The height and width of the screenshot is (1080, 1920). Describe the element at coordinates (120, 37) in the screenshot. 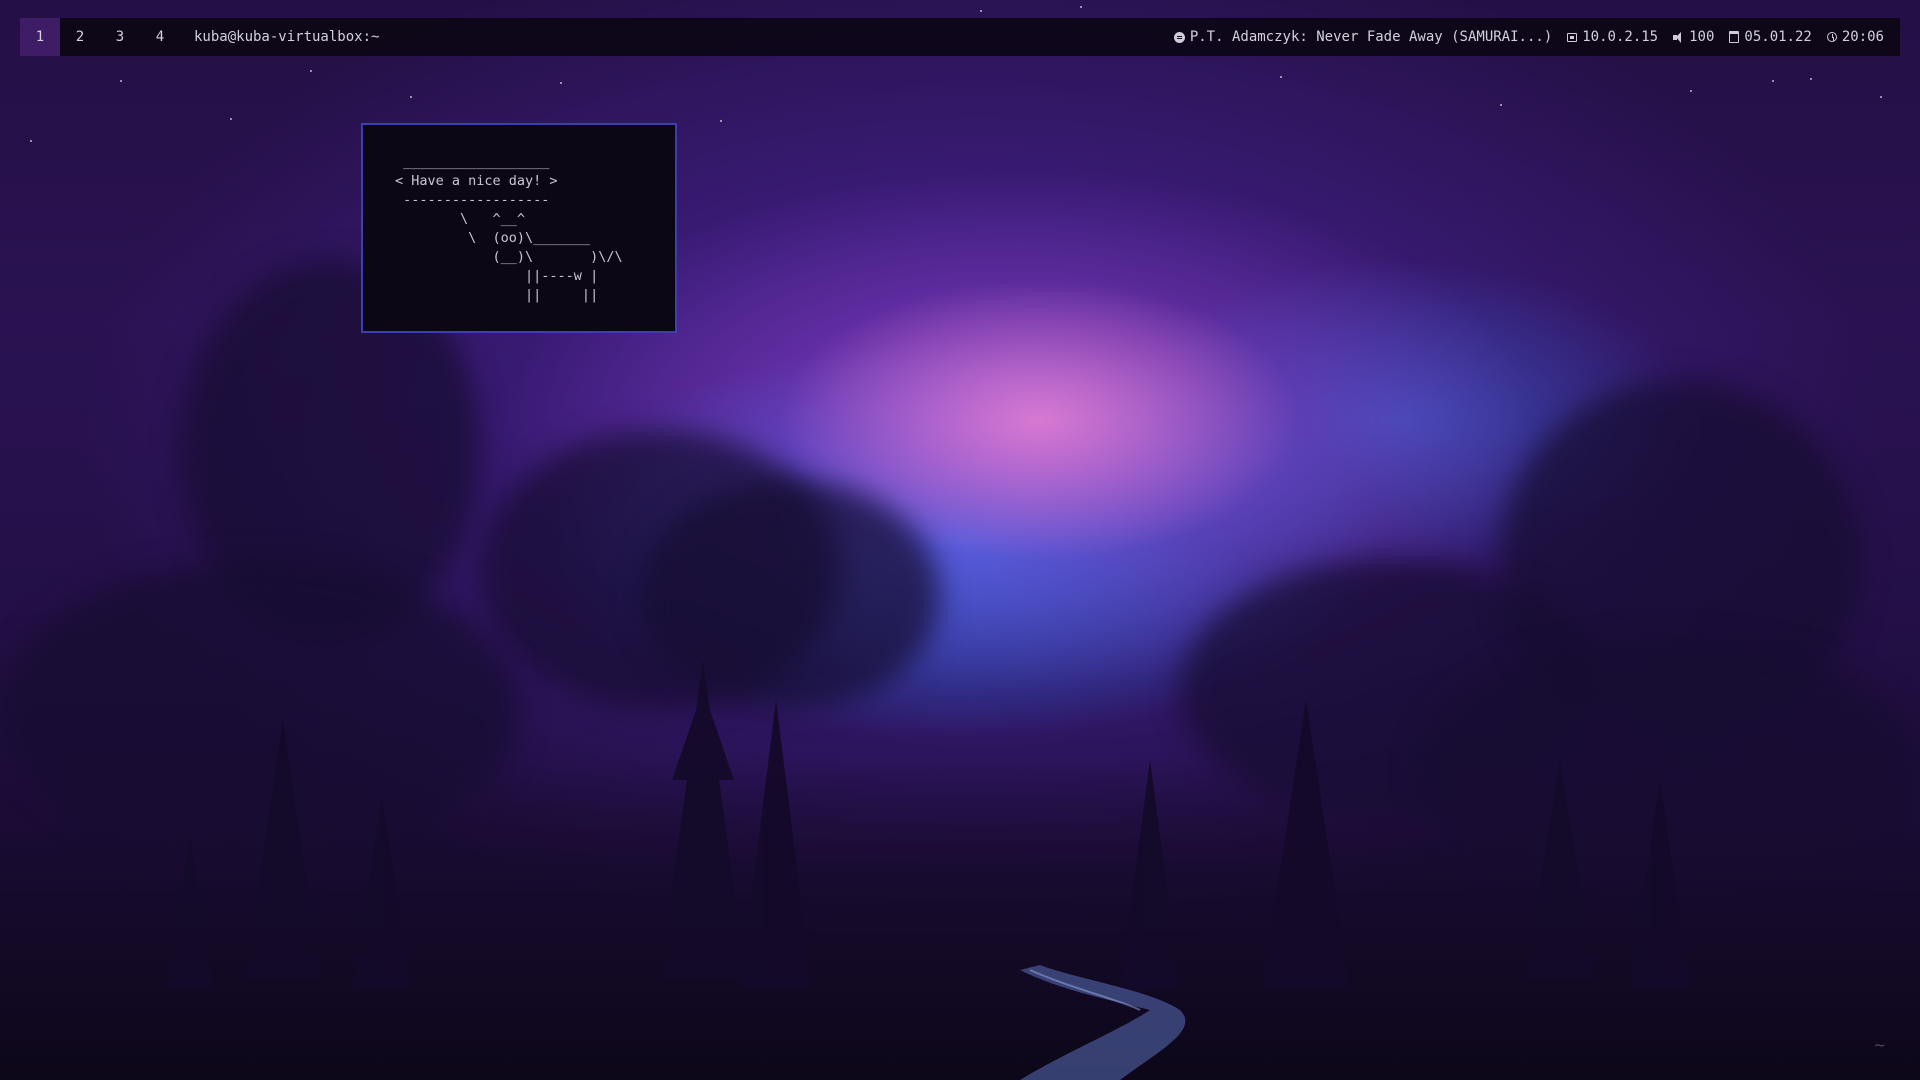

I see `workspace-3-button: 3` at that location.